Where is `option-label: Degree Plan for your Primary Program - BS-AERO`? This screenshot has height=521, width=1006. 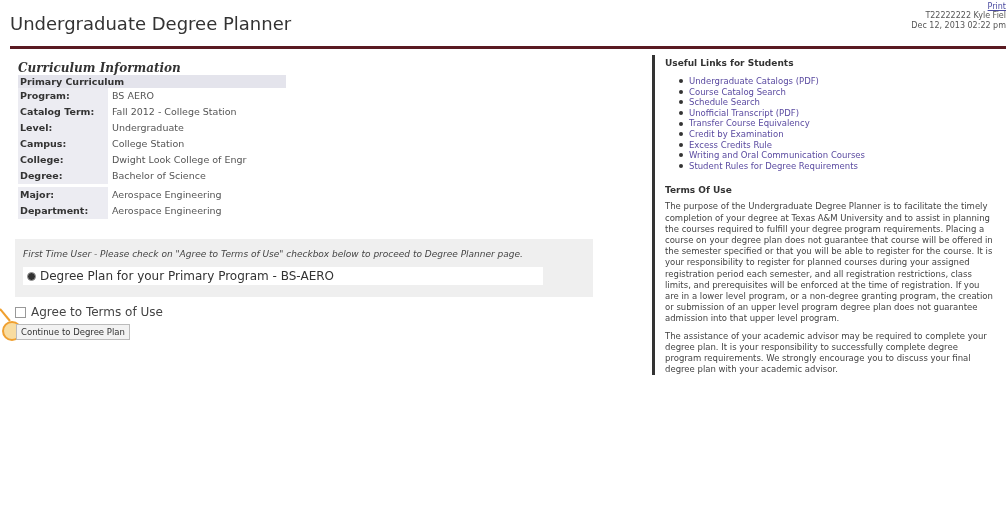 option-label: Degree Plan for your Primary Program - BS-AERO is located at coordinates (187, 276).